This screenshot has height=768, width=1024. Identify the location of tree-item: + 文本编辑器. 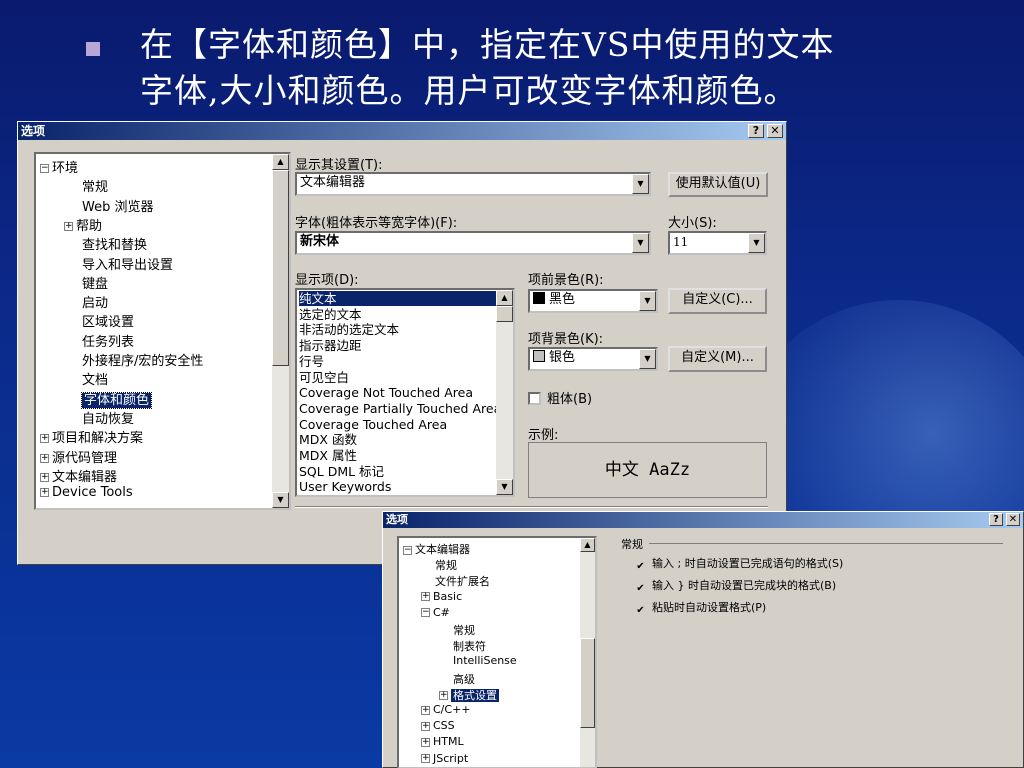
(78, 475).